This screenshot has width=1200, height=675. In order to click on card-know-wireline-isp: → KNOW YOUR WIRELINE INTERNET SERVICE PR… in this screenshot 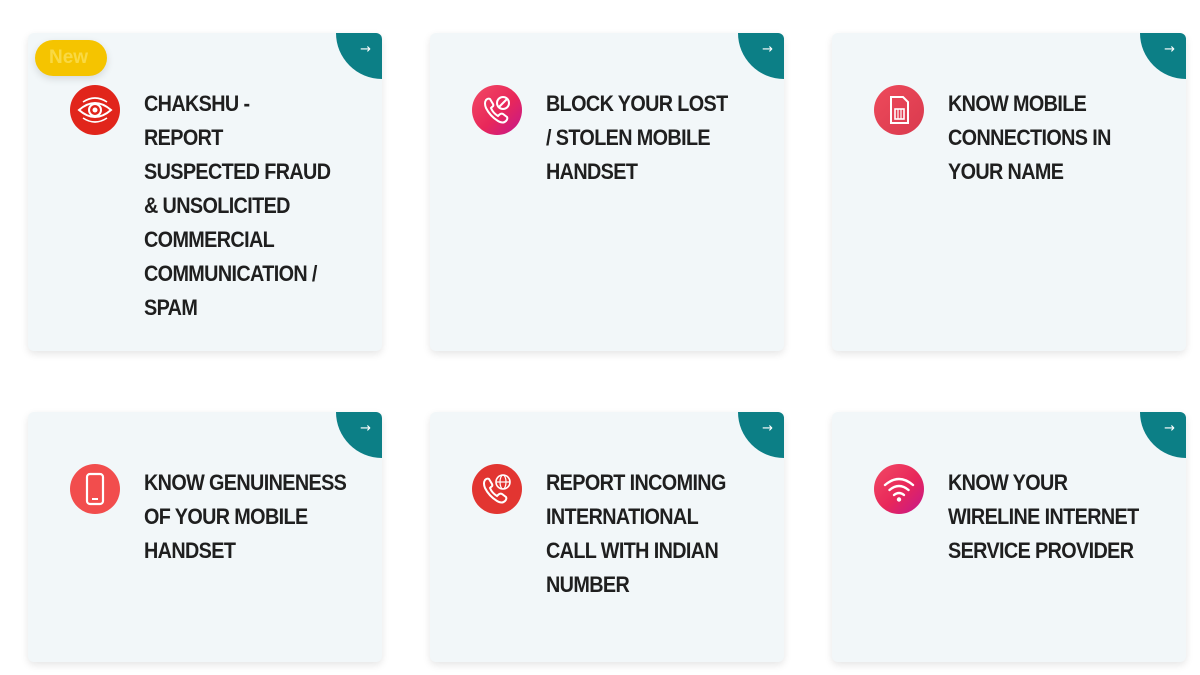, I will do `click(1009, 537)`.